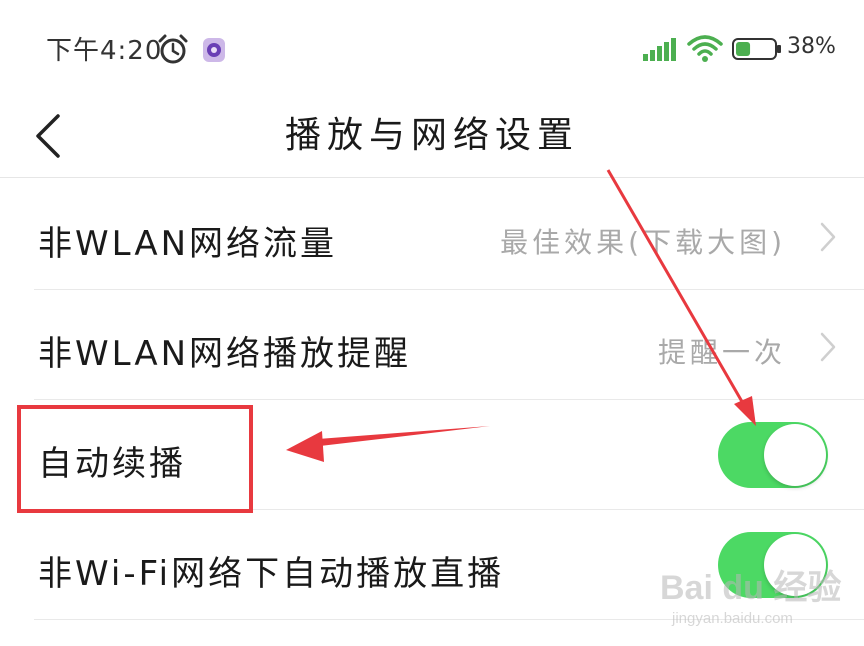 The height and width of the screenshot is (646, 864). What do you see at coordinates (811, 46) in the screenshot?
I see `battery-percent: 38%` at bounding box center [811, 46].